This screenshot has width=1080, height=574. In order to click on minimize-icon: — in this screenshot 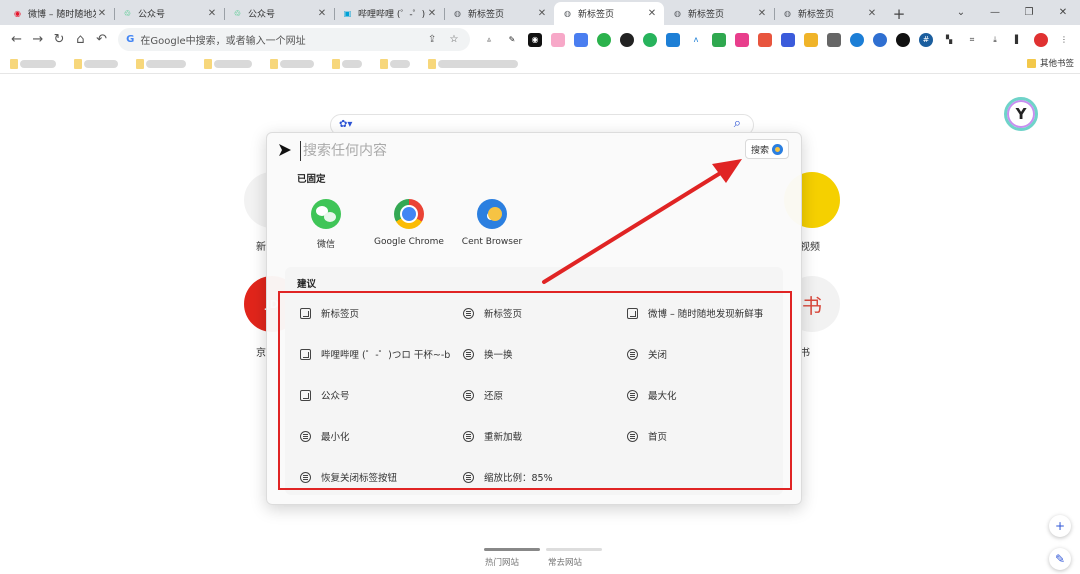, I will do `click(995, 12)`.